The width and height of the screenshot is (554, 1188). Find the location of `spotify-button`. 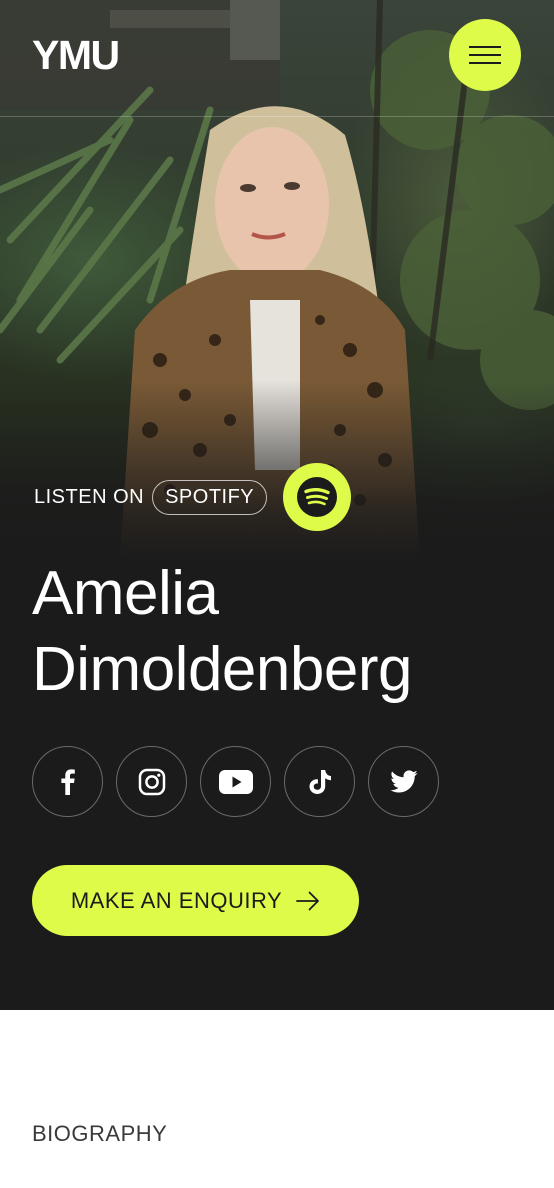

spotify-button is located at coordinates (317, 497).